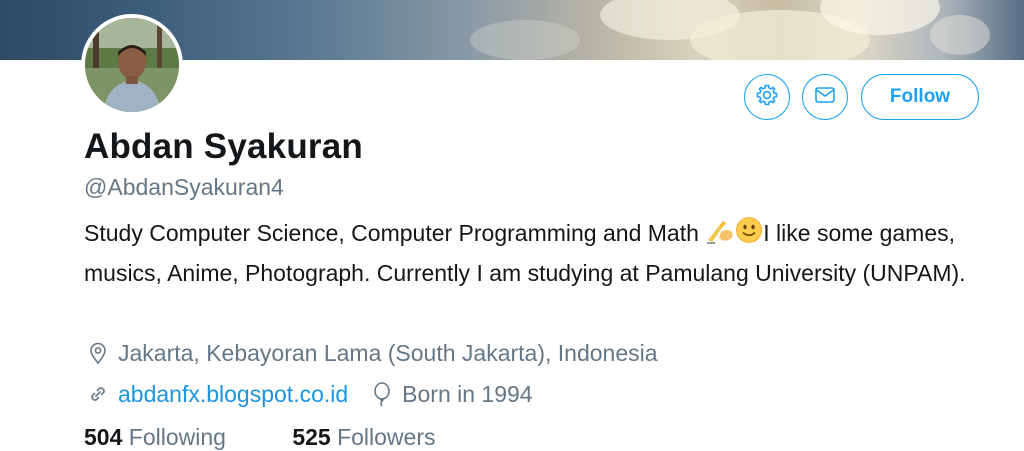 The height and width of the screenshot is (451, 1024). Describe the element at coordinates (260, 437) in the screenshot. I see `follow-stats: 504 Following 525 Followers` at that location.